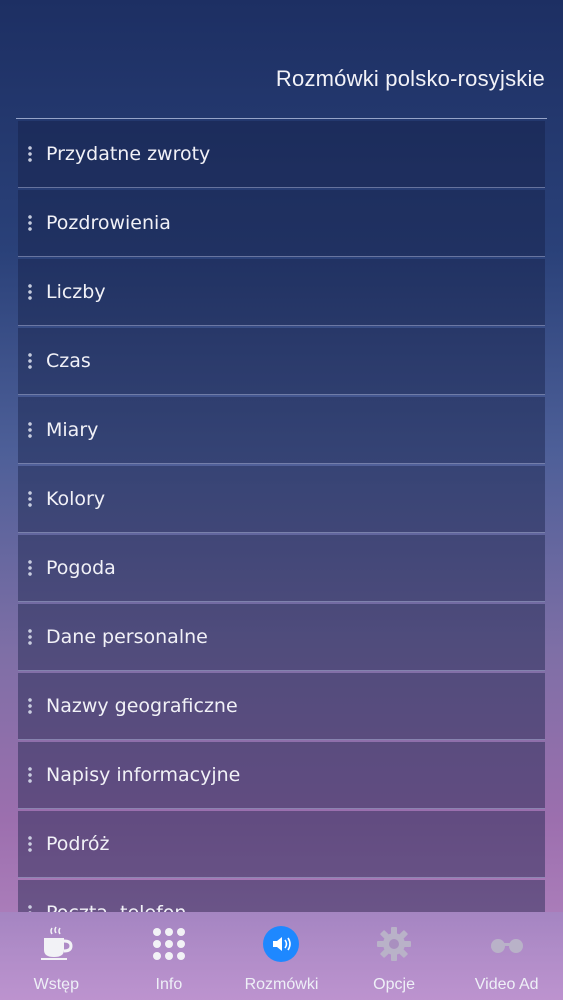 This screenshot has height=1000, width=563. Describe the element at coordinates (281, 844) in the screenshot. I see `list-item: Podróż` at that location.